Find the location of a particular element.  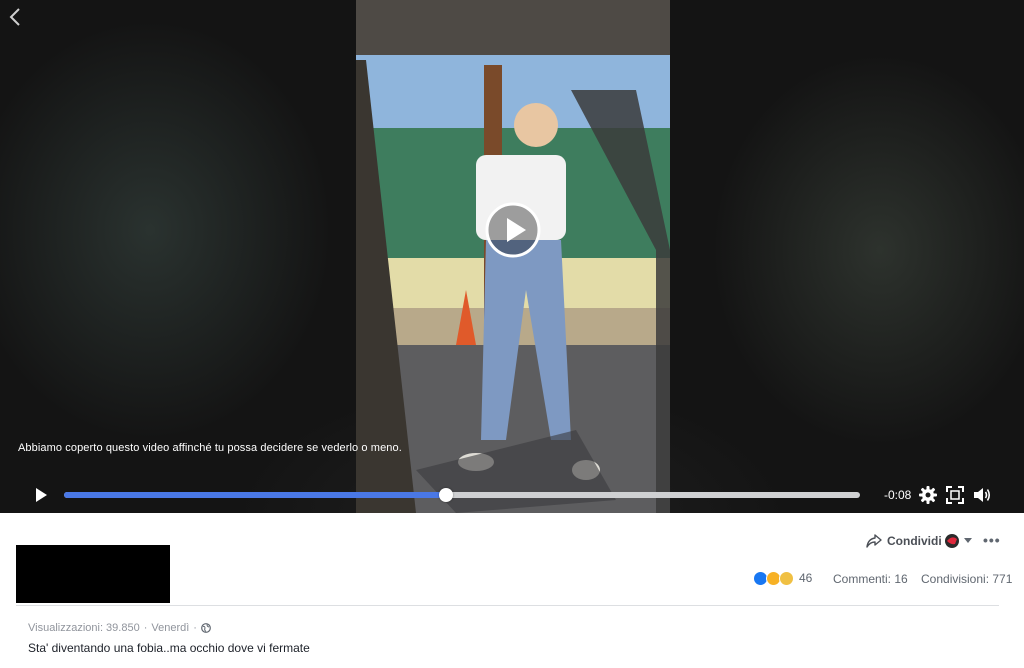

play-icon is located at coordinates (41, 495).